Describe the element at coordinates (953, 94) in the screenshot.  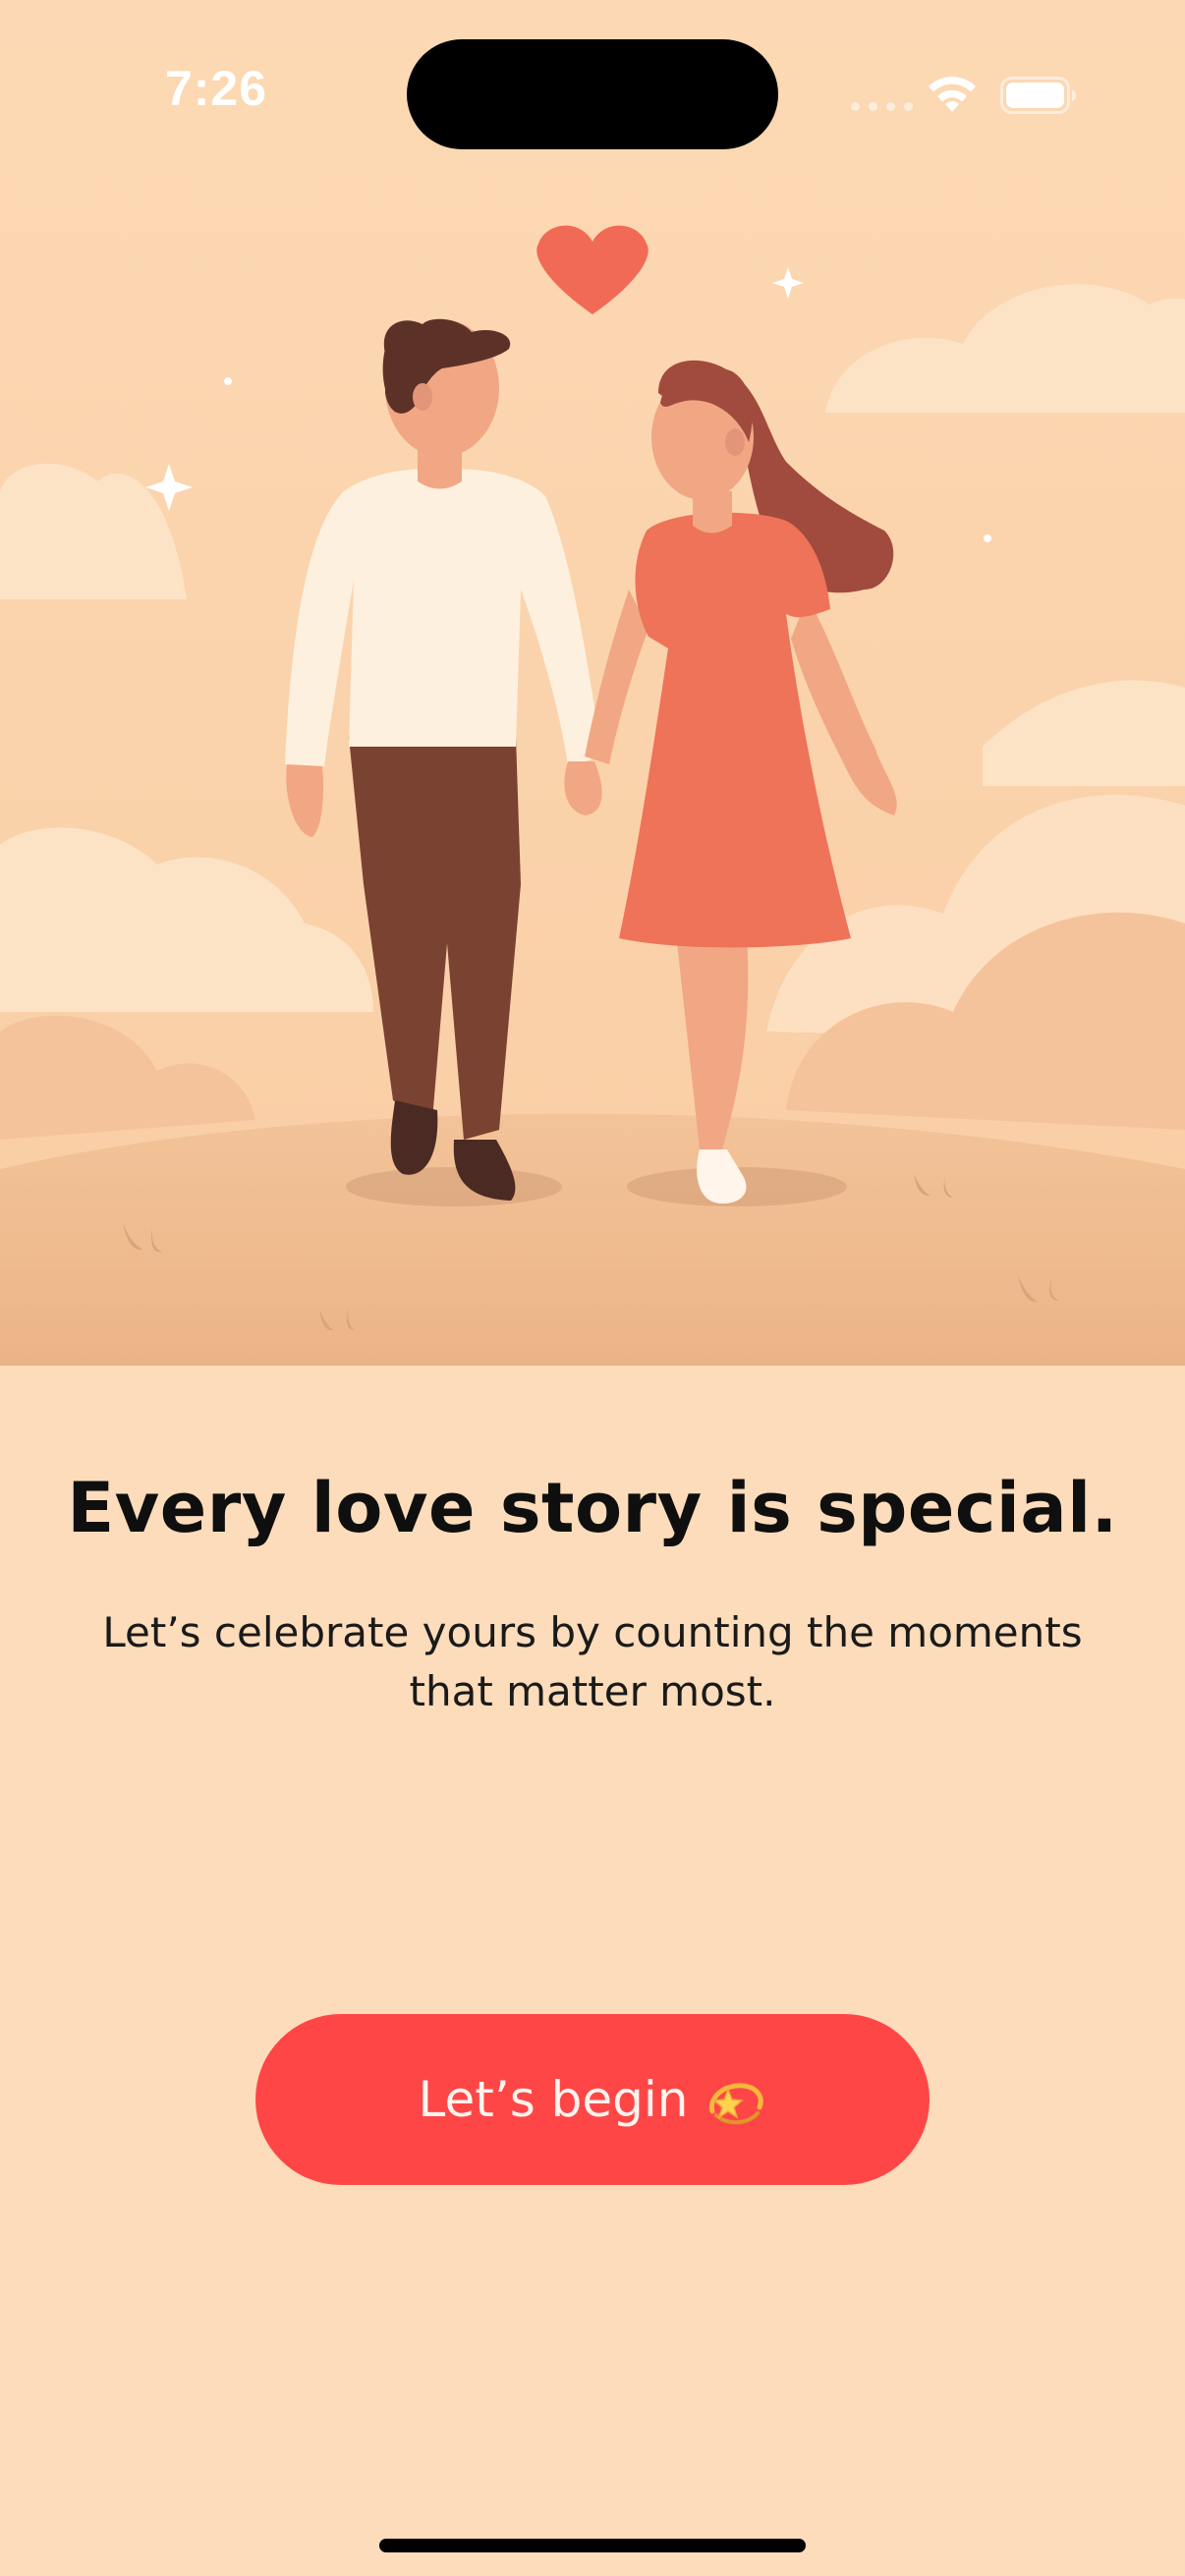
I see `wifi-icon` at that location.